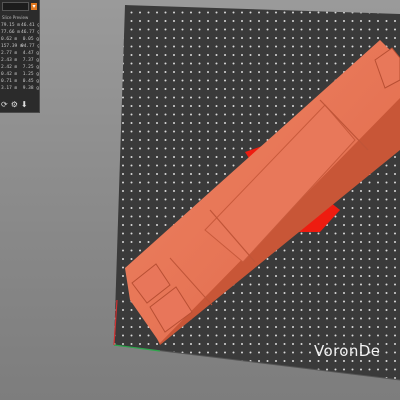  What do you see at coordinates (30, 88) in the screenshot?
I see `stats-weight: 9.38 g` at bounding box center [30, 88].